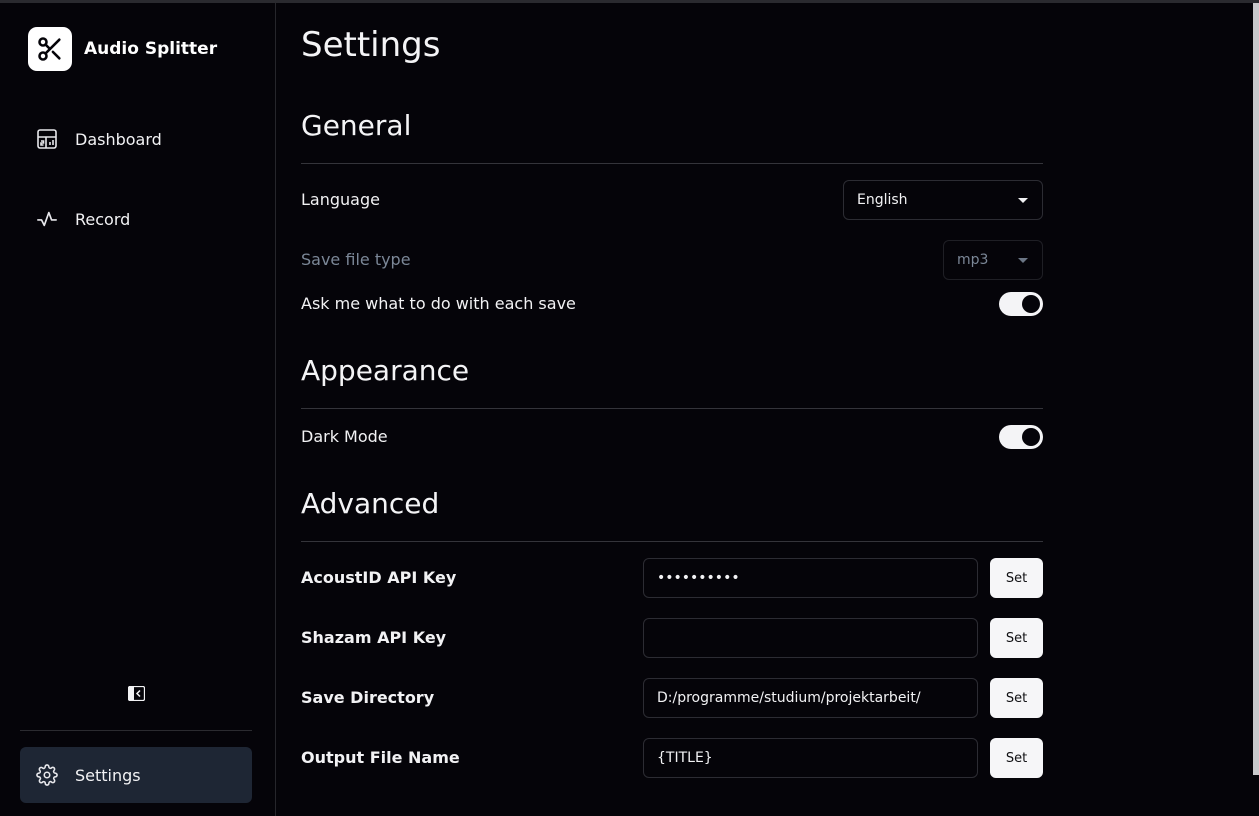 The image size is (1259, 816). I want to click on brand: Audio Splitter, so click(122, 49).